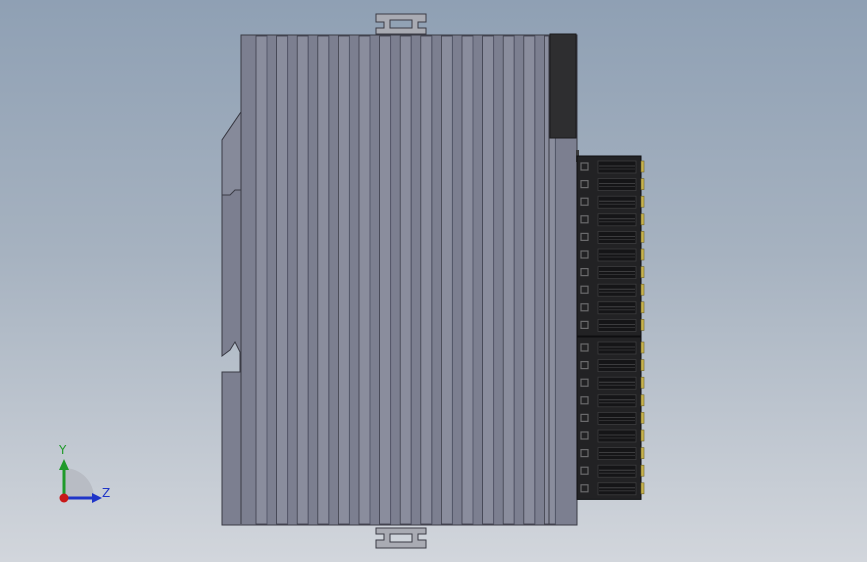  Describe the element at coordinates (231, 153) in the screenshot. I see `din-latch` at that location.